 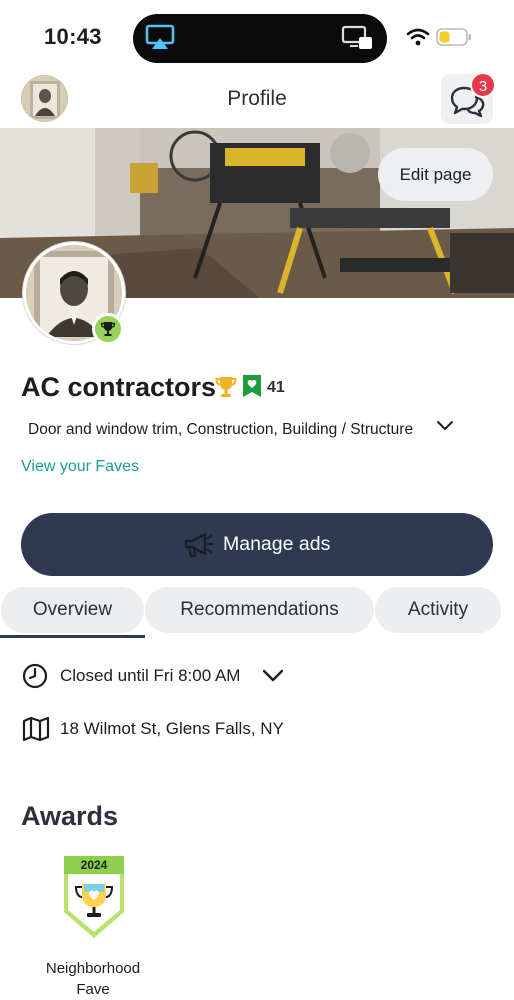 What do you see at coordinates (257, 676) in the screenshot?
I see `hours-row: Closed until Fri 8:00 AM` at bounding box center [257, 676].